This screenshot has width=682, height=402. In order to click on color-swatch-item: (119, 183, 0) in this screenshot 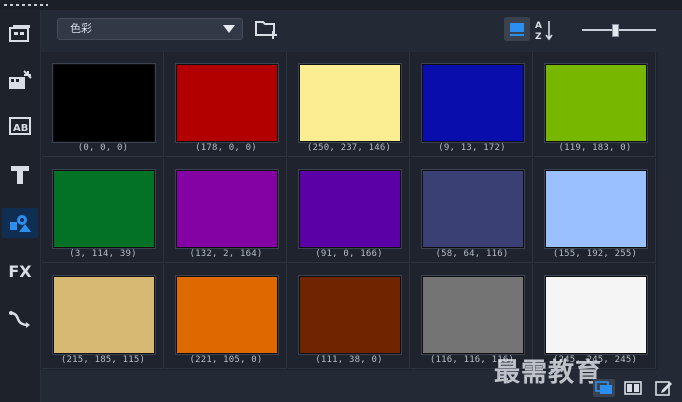, I will do `click(595, 104)`.